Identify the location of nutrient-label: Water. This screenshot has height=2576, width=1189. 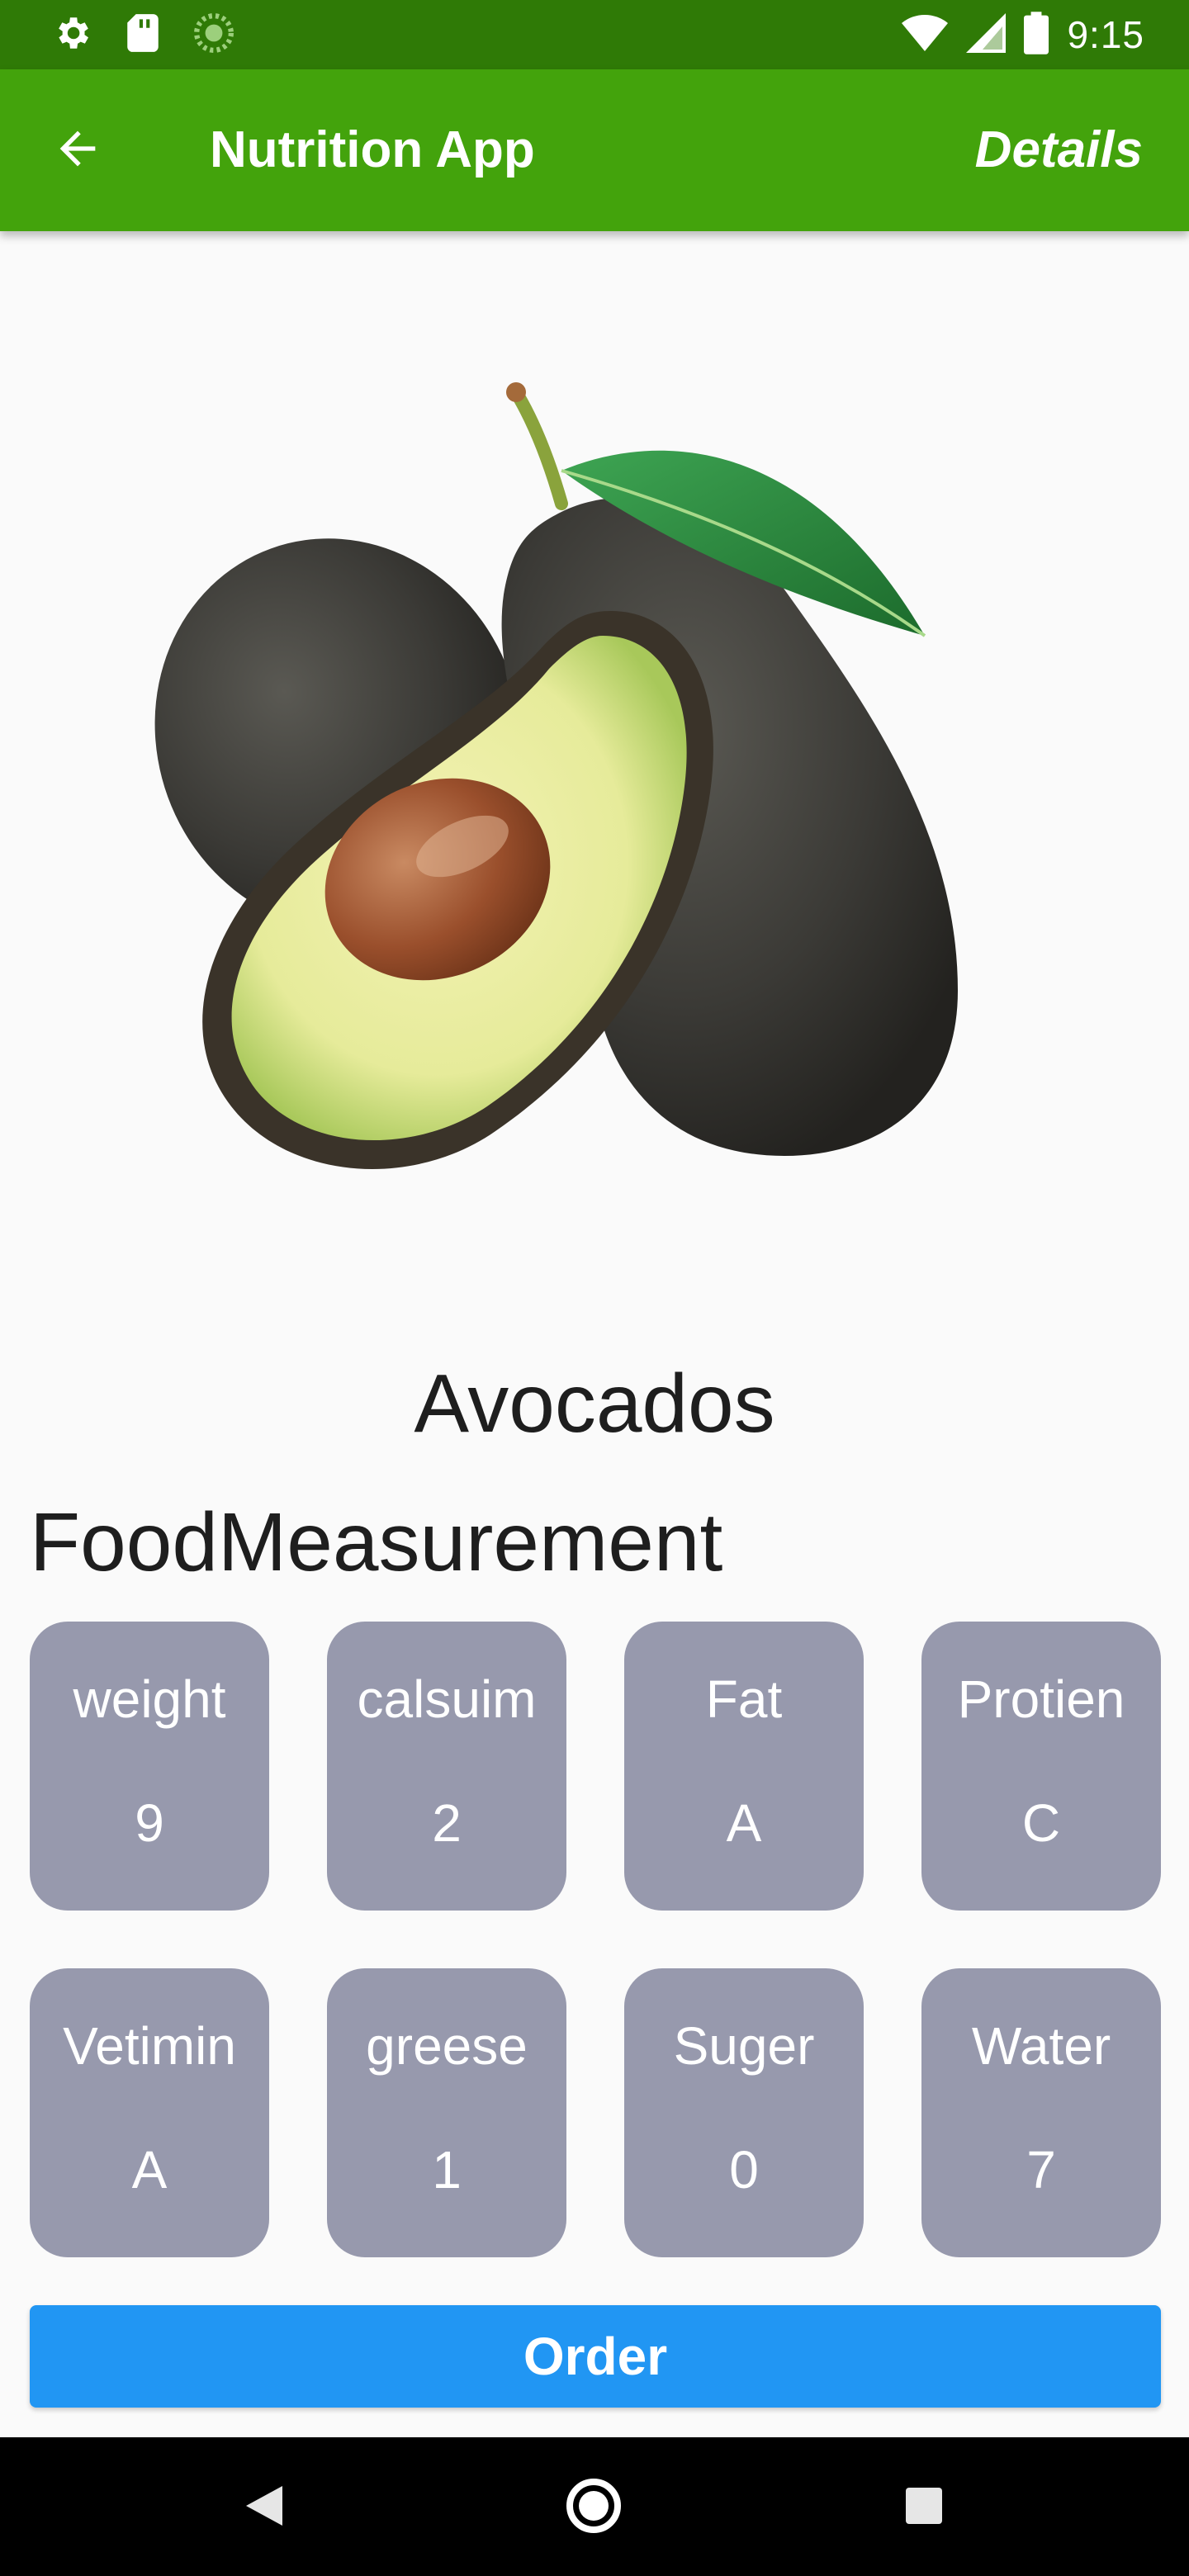
(1041, 2046).